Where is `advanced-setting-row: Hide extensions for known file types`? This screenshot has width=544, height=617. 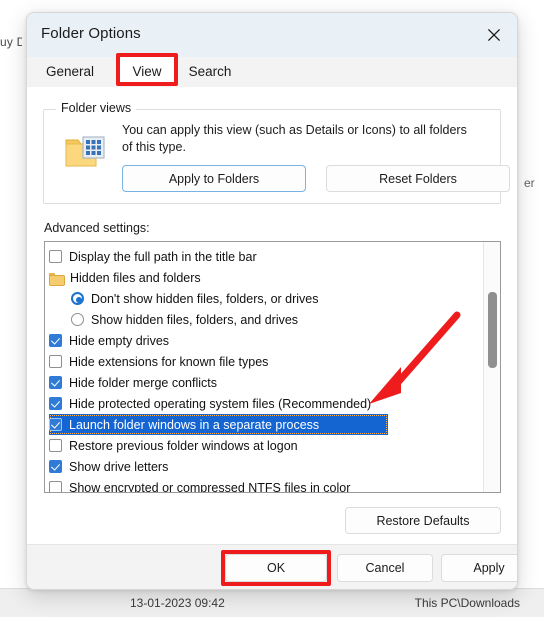 advanced-setting-row: Hide extensions for known file types is located at coordinates (266, 361).